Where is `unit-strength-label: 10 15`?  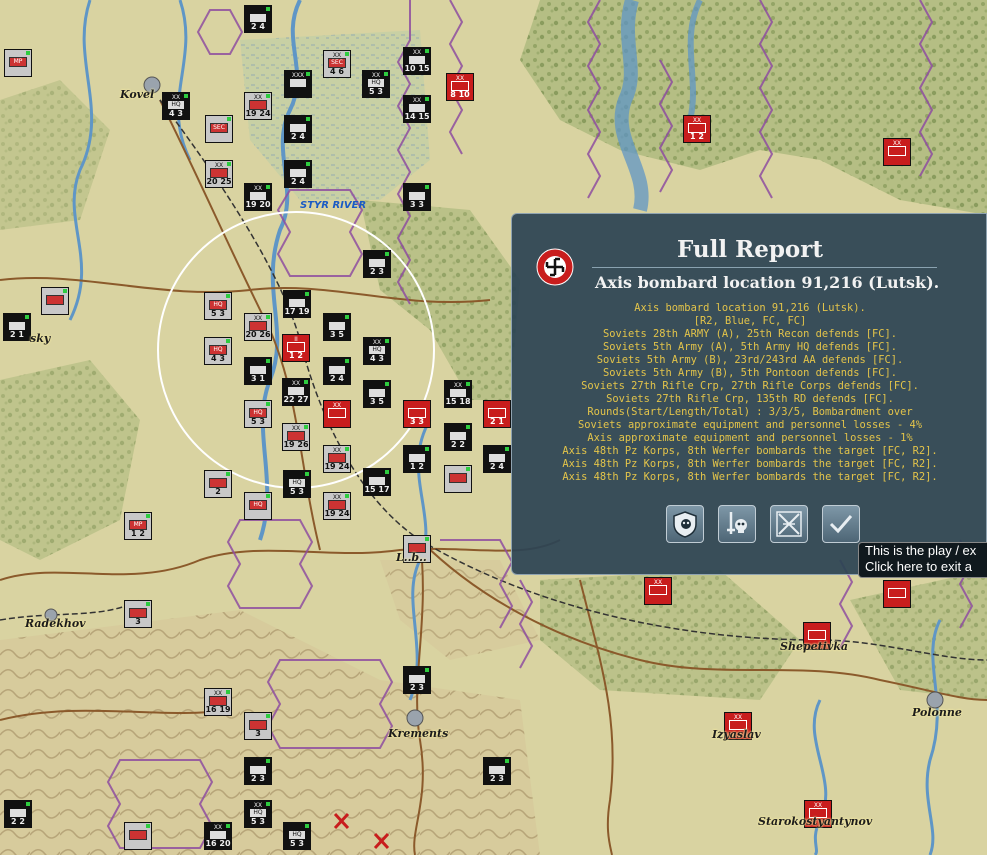
unit-strength-label: 10 15 is located at coordinates (417, 68).